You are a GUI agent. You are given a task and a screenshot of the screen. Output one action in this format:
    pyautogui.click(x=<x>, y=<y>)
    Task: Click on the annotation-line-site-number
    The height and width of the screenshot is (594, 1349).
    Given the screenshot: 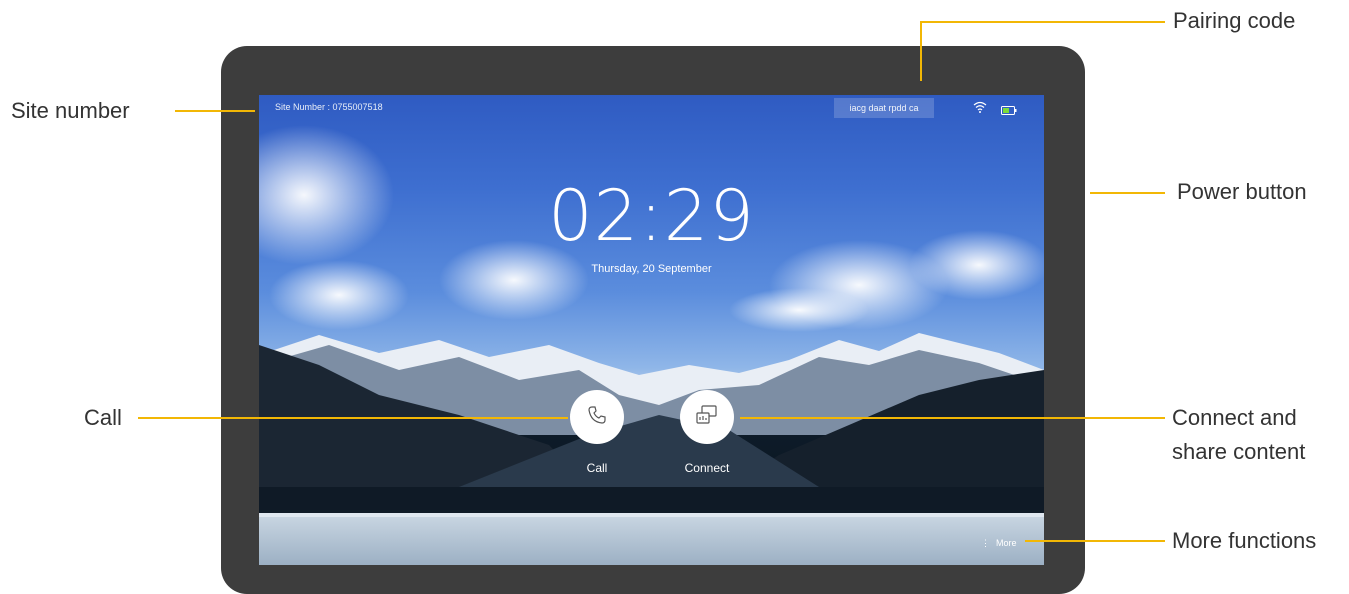 What is the action you would take?
    pyautogui.click(x=215, y=111)
    